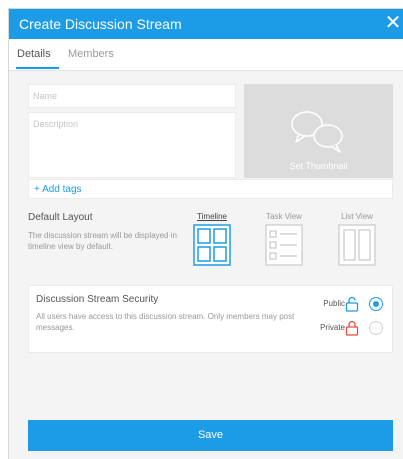  Describe the element at coordinates (34, 54) in the screenshot. I see `tab-details: Details` at that location.